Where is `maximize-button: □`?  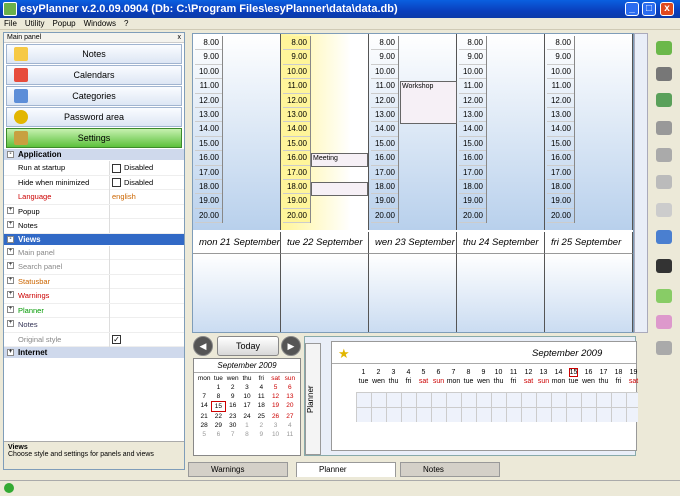 maximize-button: □ is located at coordinates (649, 9).